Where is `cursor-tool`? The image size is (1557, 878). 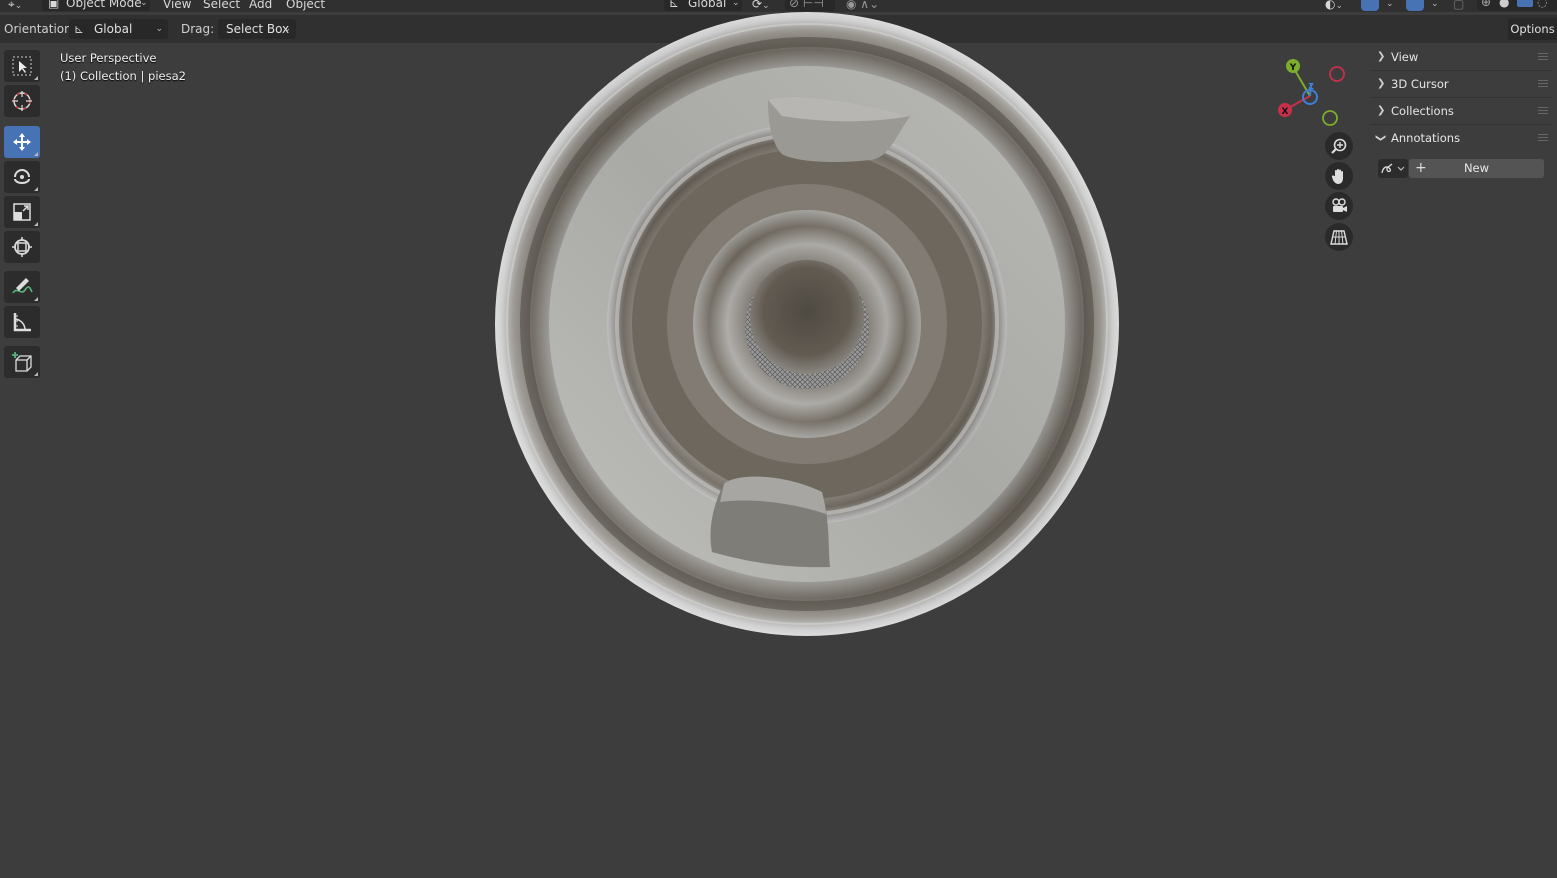
cursor-tool is located at coordinates (22, 101).